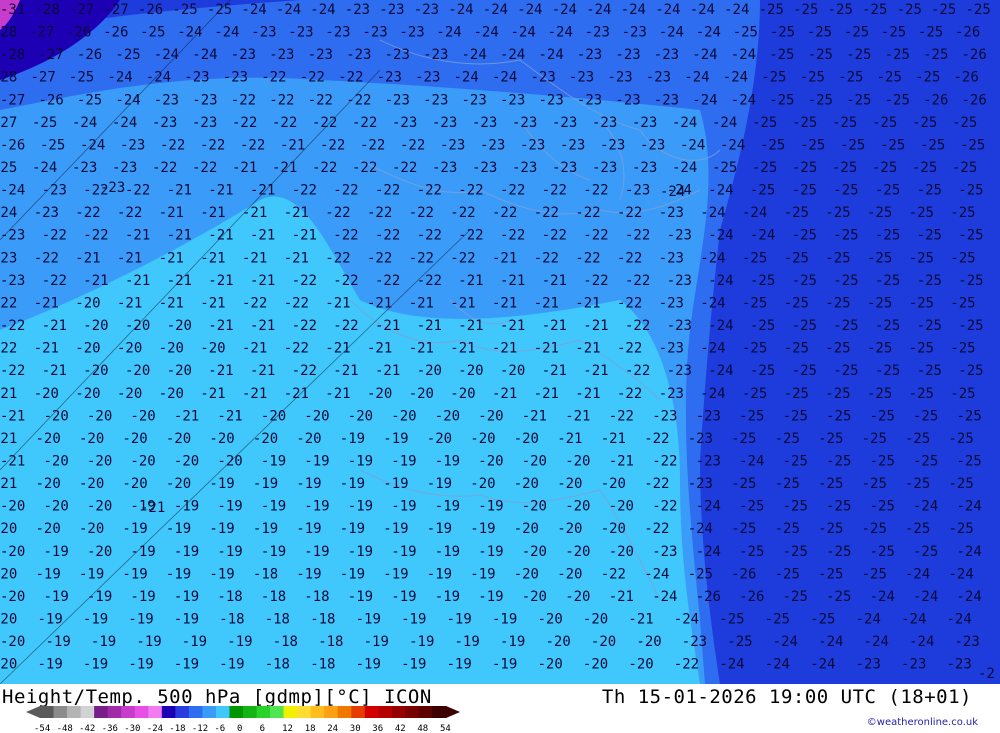 This screenshot has height=733, width=1000. Describe the element at coordinates (922, 722) in the screenshot. I see `credit-link: ©weatheronline.co.uk` at that location.